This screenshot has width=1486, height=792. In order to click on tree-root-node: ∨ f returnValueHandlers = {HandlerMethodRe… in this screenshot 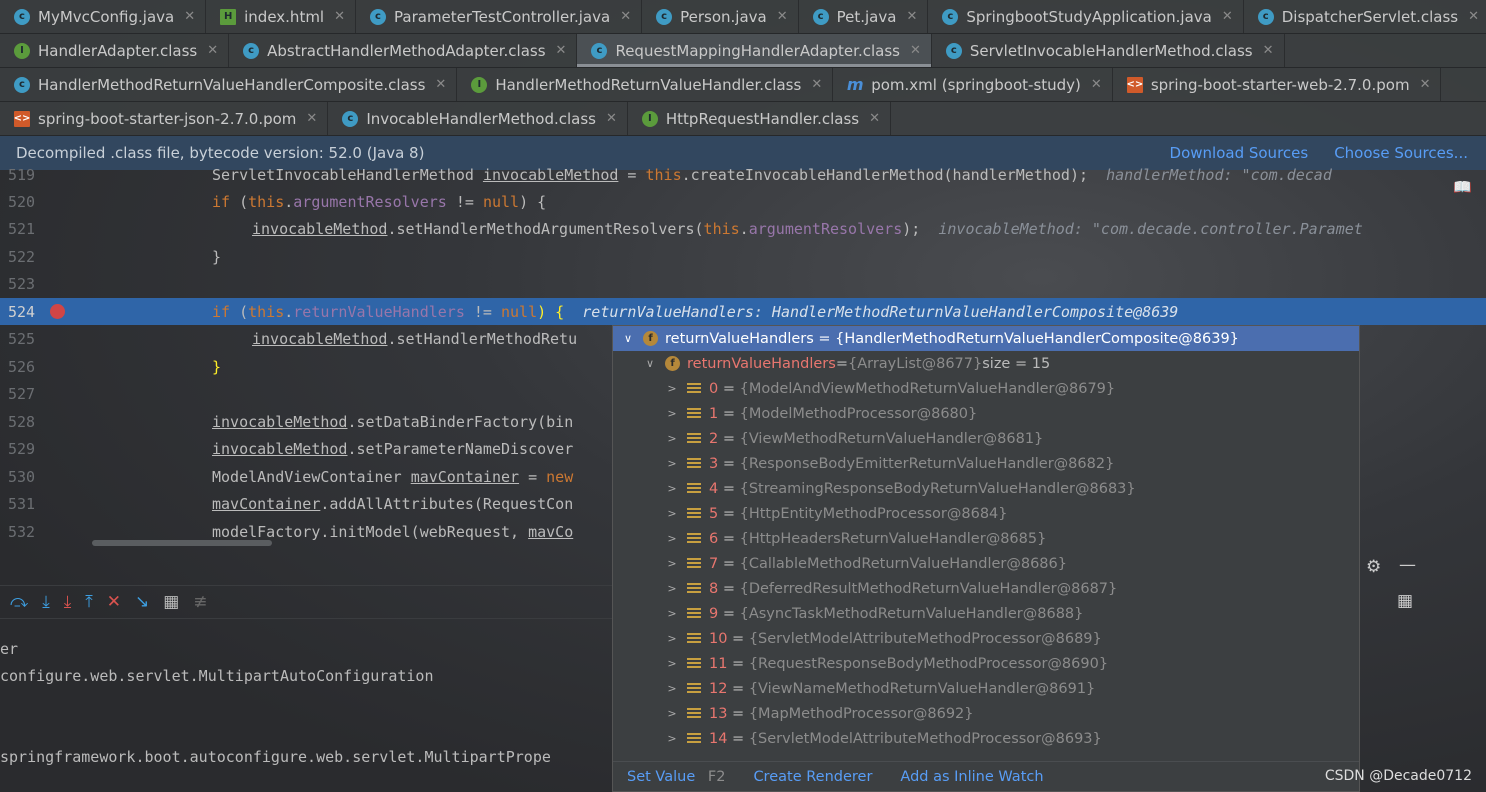, I will do `click(986, 338)`.